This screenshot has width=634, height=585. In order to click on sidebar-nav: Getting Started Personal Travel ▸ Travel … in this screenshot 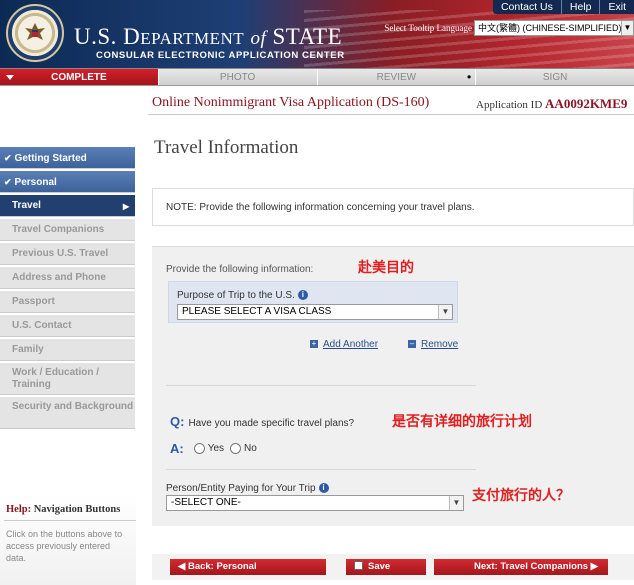, I will do `click(68, 289)`.